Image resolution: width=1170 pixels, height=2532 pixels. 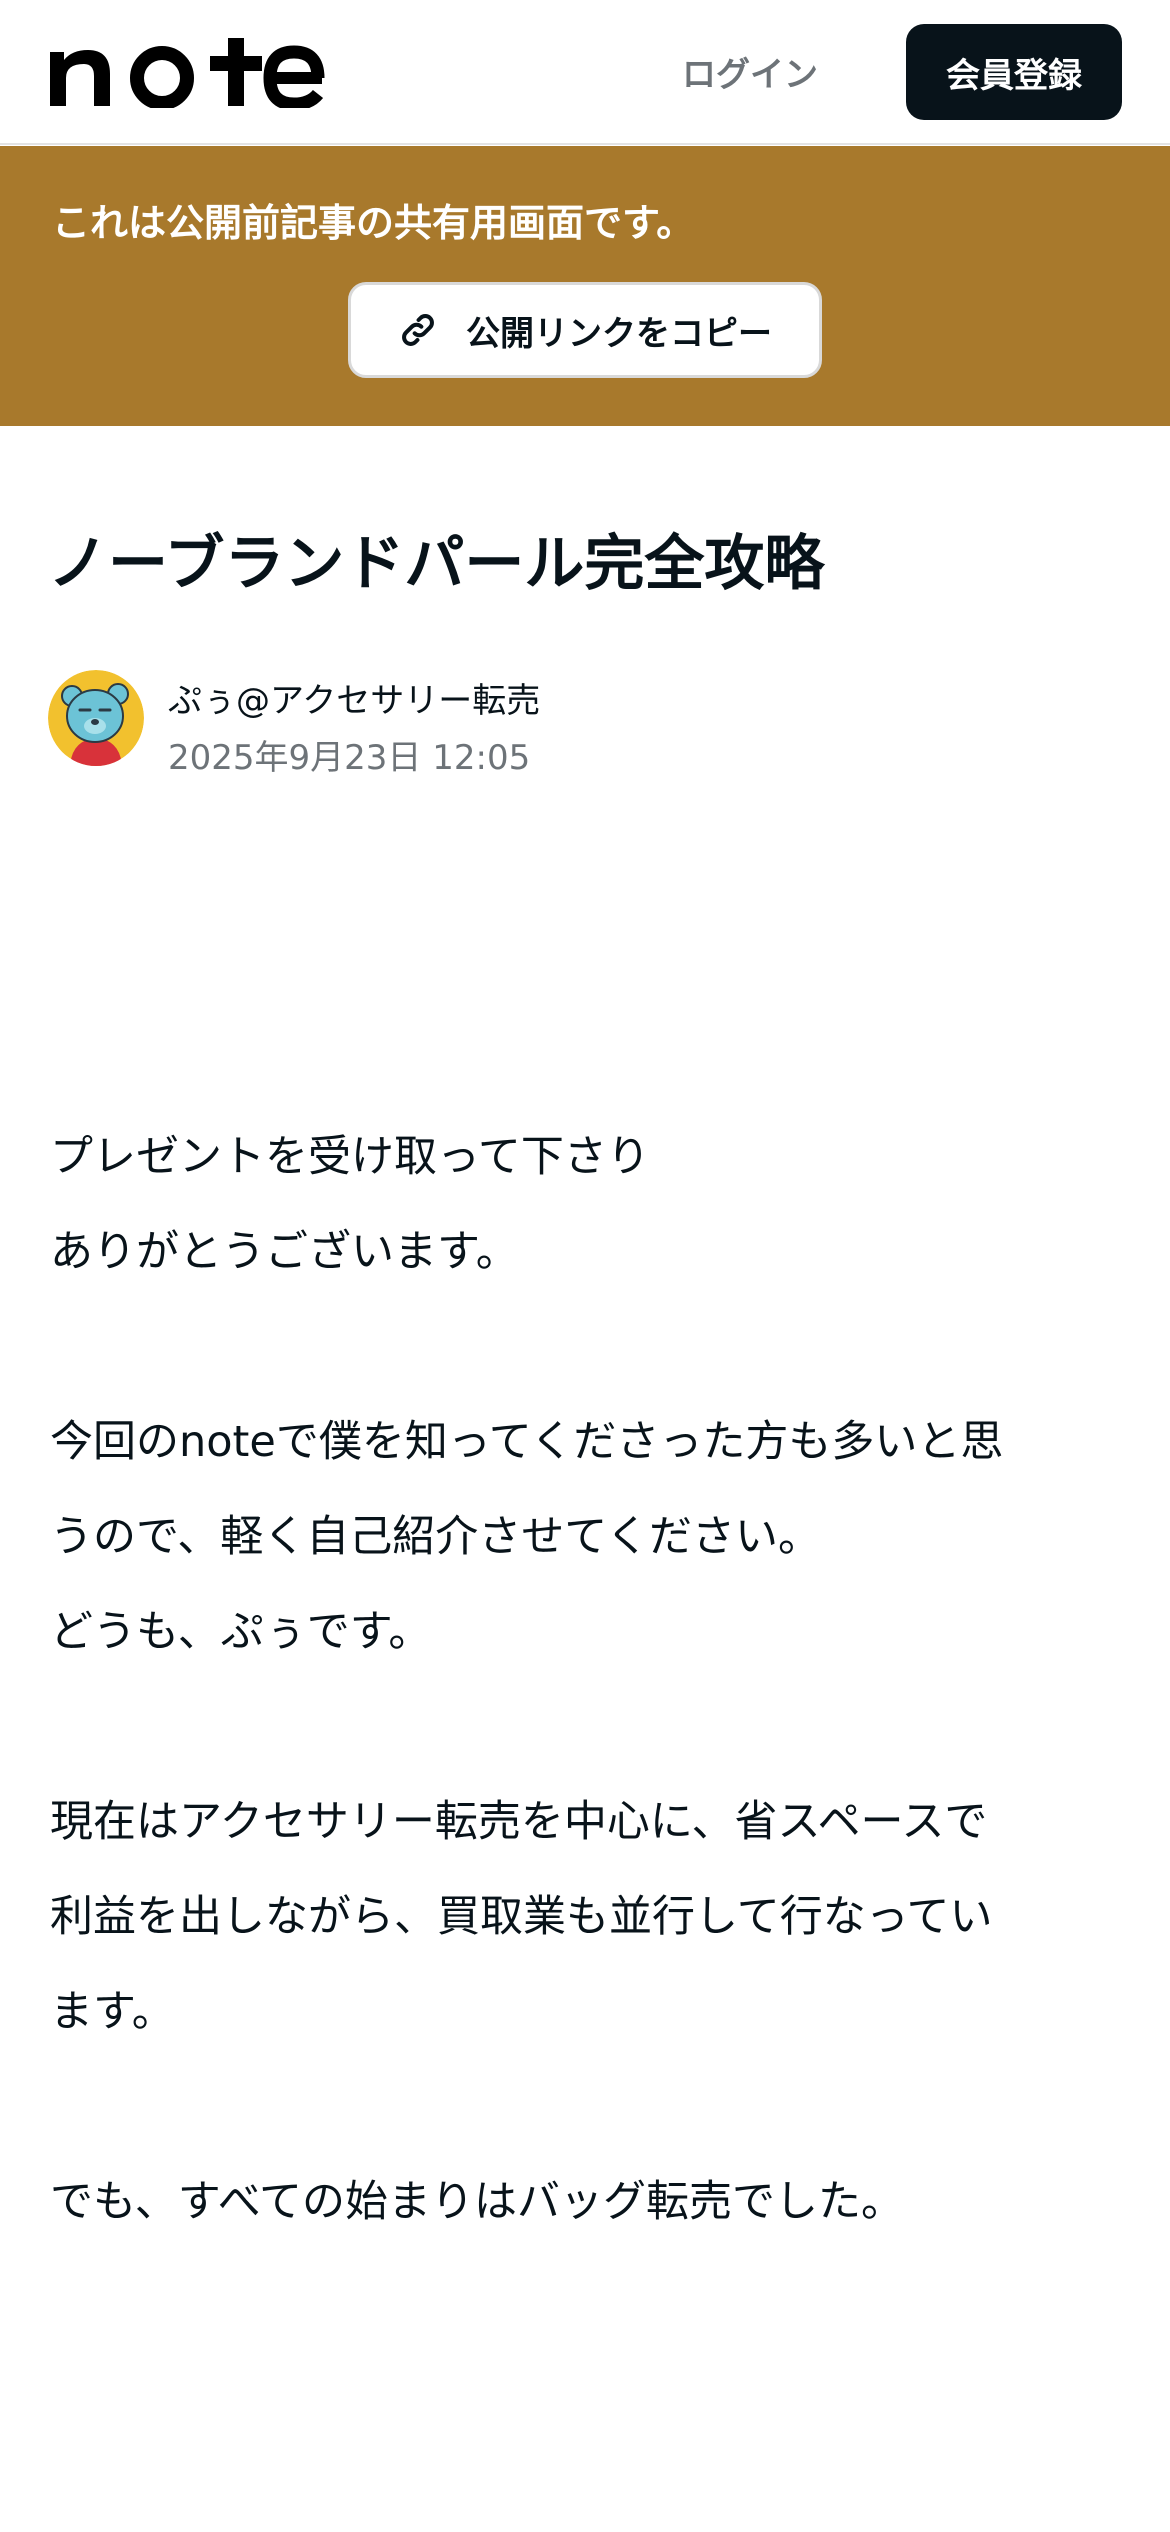 I want to click on preview-banner: これは公開前記事の共有用画面です。 公開リンクをコピー, so click(x=585, y=286).